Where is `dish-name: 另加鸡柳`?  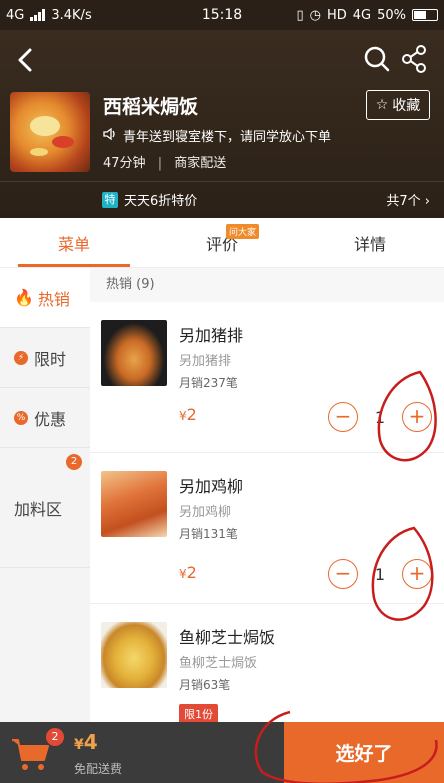
dish-name: 另加鸡柳 is located at coordinates (211, 486).